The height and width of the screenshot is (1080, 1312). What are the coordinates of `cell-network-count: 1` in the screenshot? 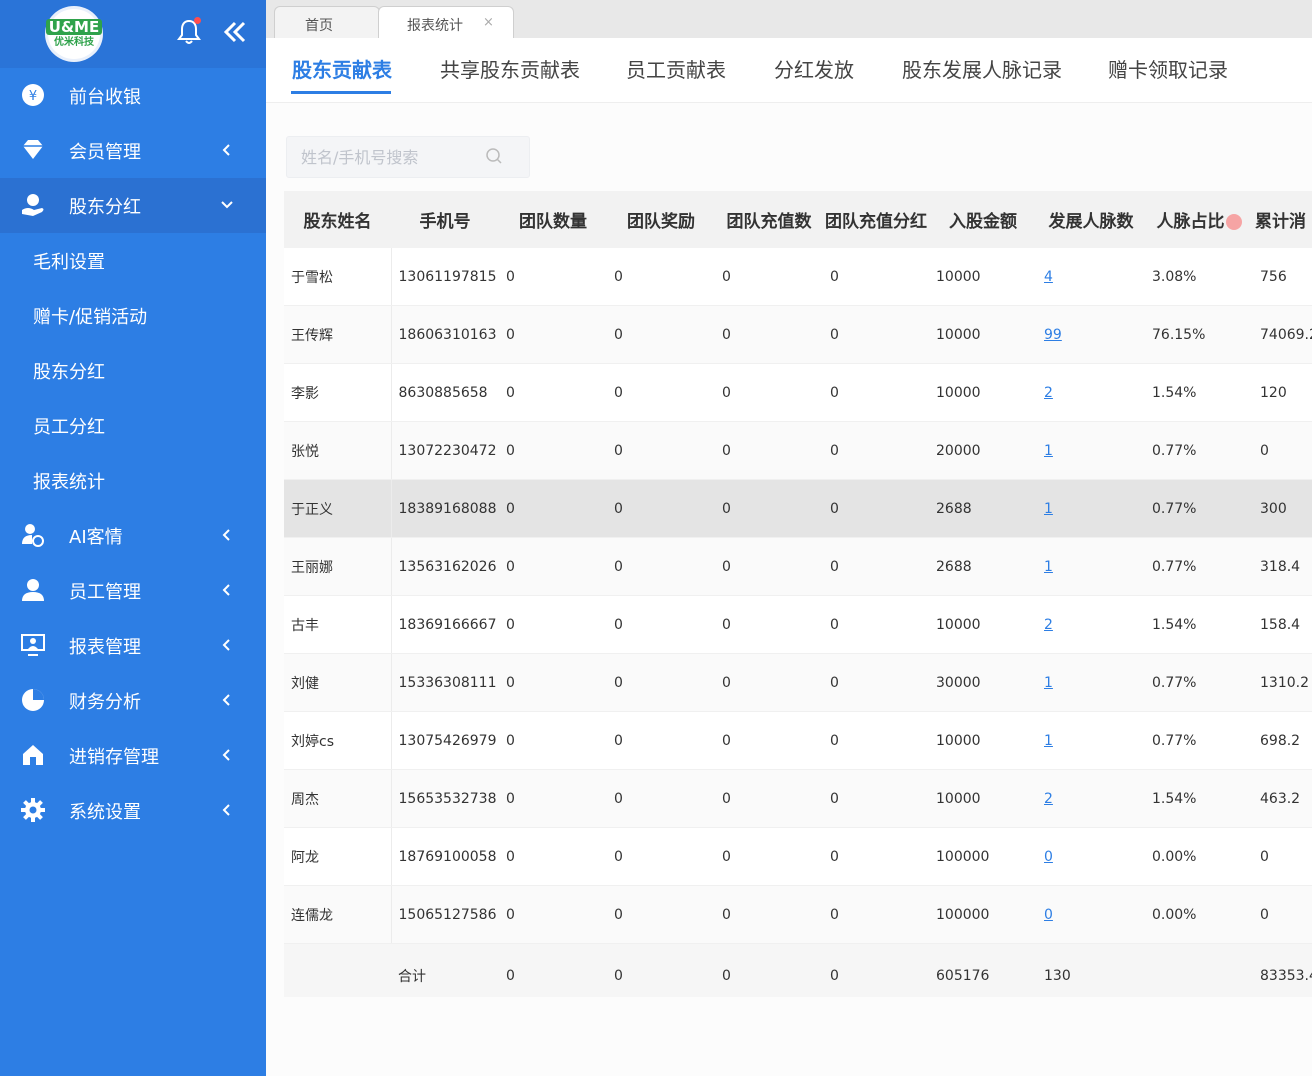 It's located at (1091, 450).